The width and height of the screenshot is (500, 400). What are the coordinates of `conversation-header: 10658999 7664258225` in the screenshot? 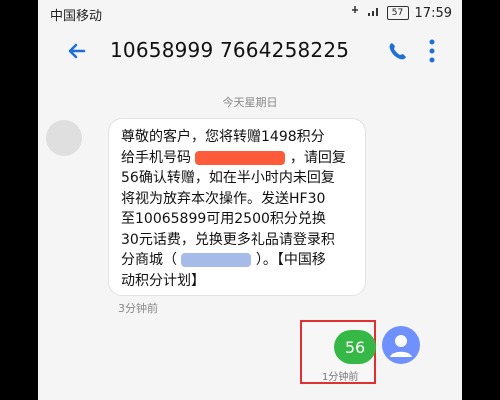 It's located at (250, 52).